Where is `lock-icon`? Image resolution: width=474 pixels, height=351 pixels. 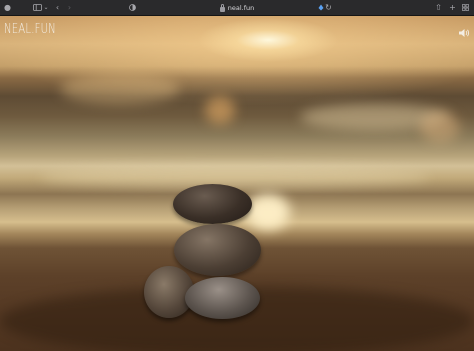
lock-icon is located at coordinates (222, 7).